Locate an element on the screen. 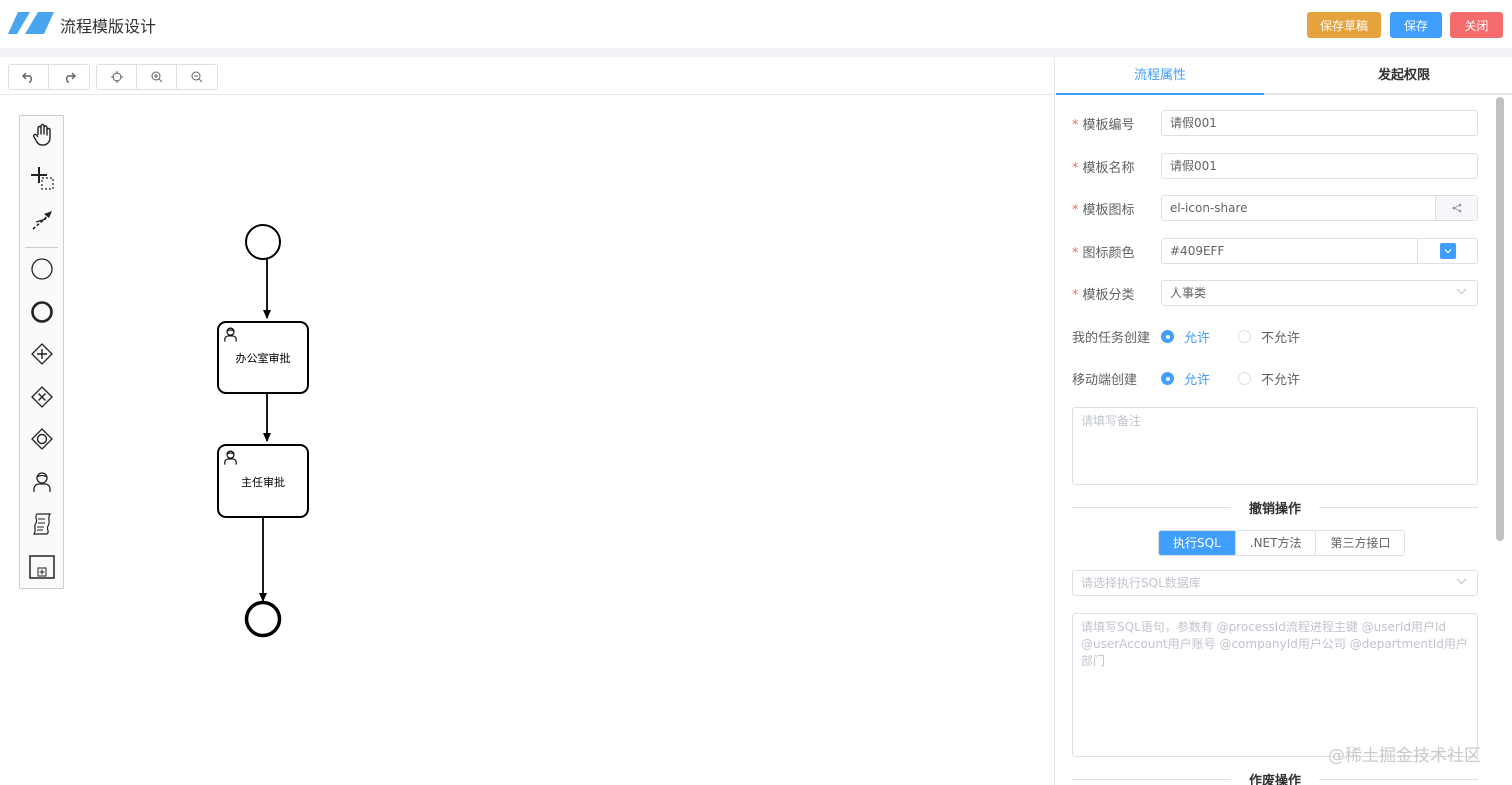 The image size is (1512, 785). cancel-section-divider: 撤销操作 is located at coordinates (1275, 507).